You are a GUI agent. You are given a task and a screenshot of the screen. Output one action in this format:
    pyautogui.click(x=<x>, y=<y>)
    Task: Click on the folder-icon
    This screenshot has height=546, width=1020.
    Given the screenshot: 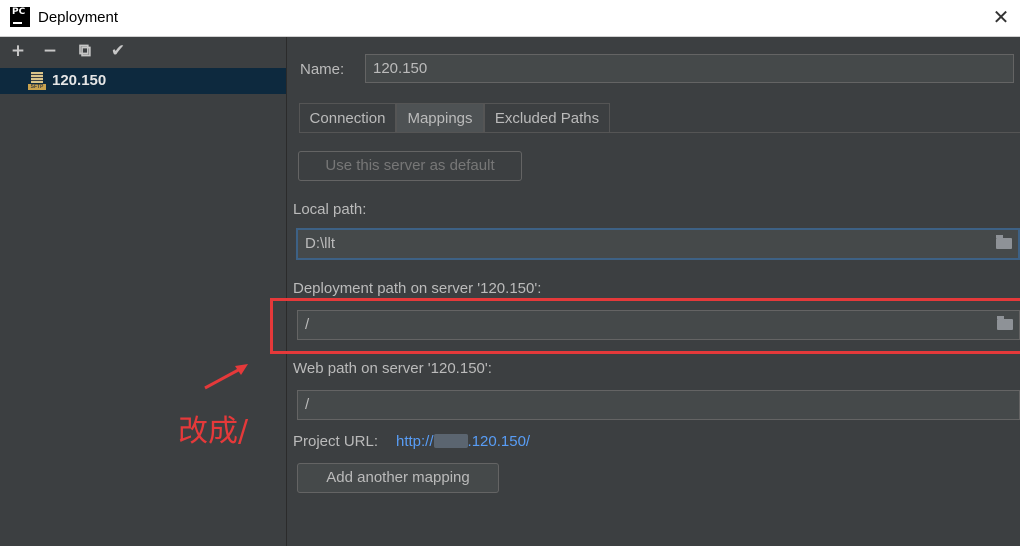 What is the action you would take?
    pyautogui.click(x=1004, y=242)
    